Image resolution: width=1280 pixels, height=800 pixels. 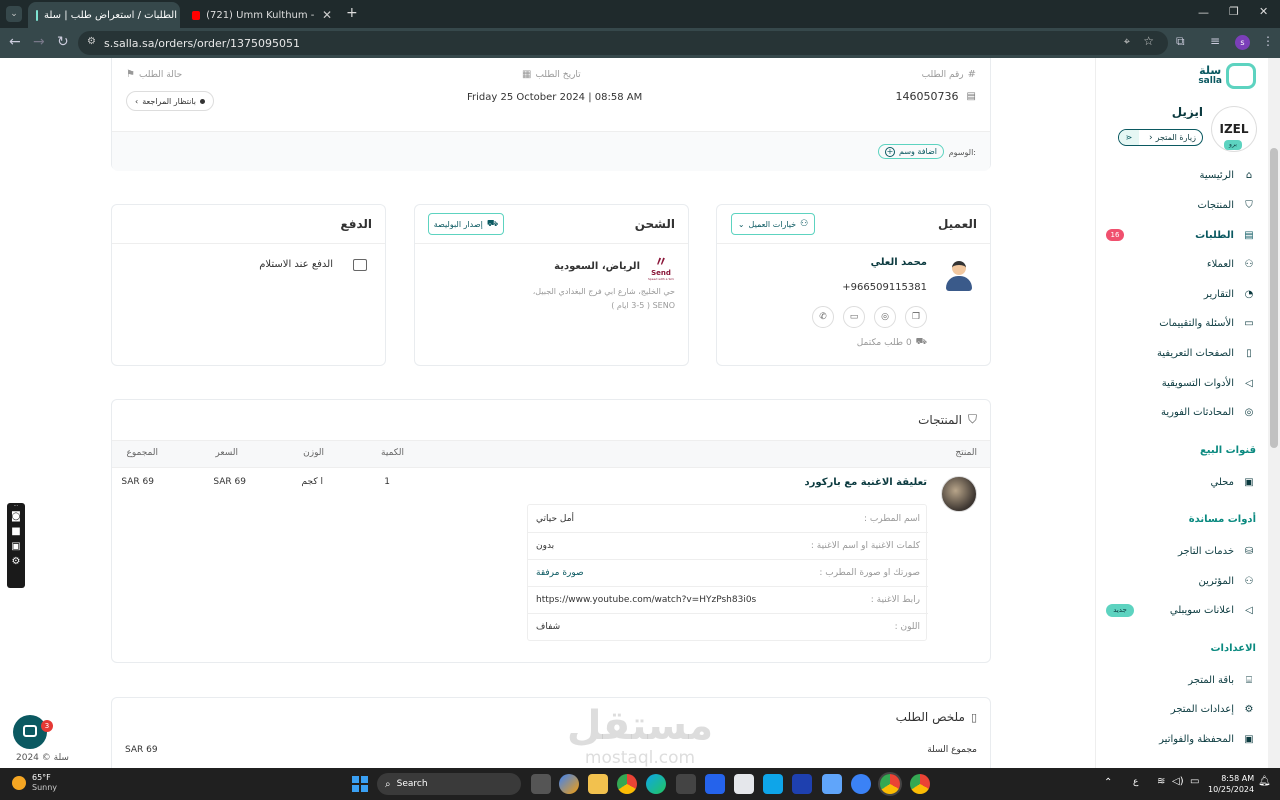 I want to click on tab-salla-orders: الطلبات / استعراض طلب | سلة ✕, so click(x=104, y=15).